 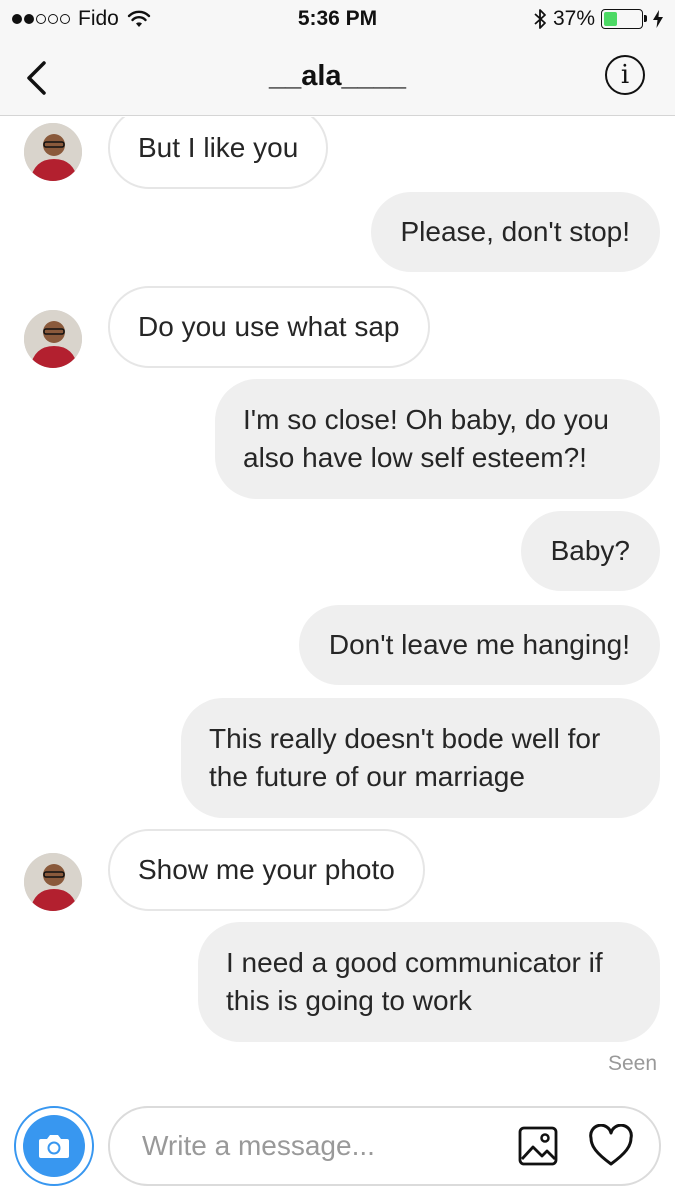 I want to click on status-bar-right: 37%, so click(x=598, y=19).